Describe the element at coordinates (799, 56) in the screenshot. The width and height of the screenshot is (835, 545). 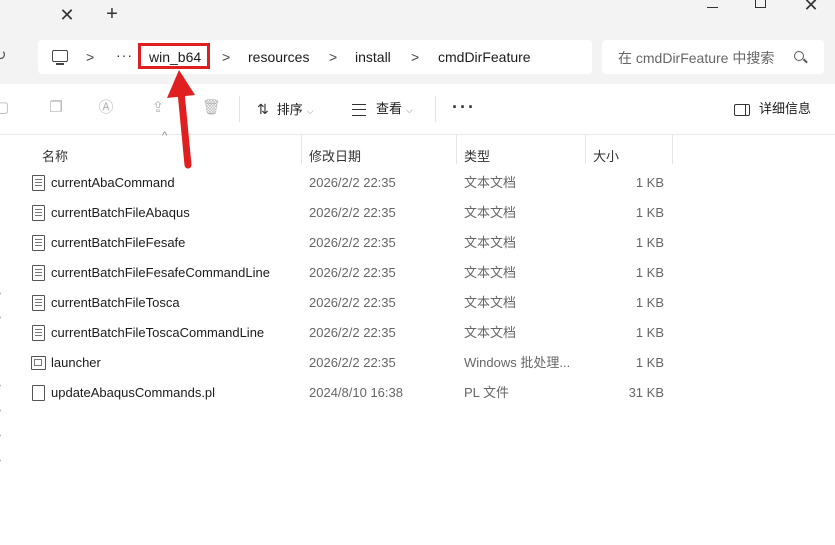
I see `search-icon` at that location.